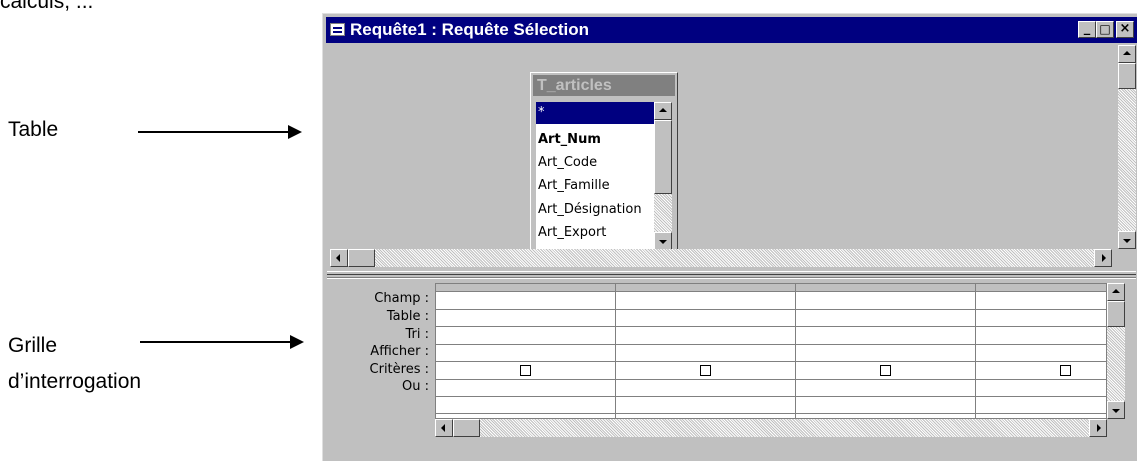 This screenshot has height=461, width=1137. I want to click on grid-scroll-left, so click(444, 428).